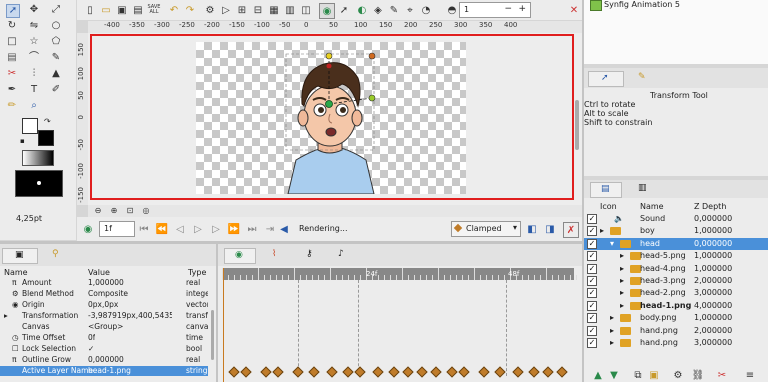 The width and height of the screenshot is (768, 382). What do you see at coordinates (56, 58) in the screenshot?
I see `draw-tool-icon: ✎` at bounding box center [56, 58].